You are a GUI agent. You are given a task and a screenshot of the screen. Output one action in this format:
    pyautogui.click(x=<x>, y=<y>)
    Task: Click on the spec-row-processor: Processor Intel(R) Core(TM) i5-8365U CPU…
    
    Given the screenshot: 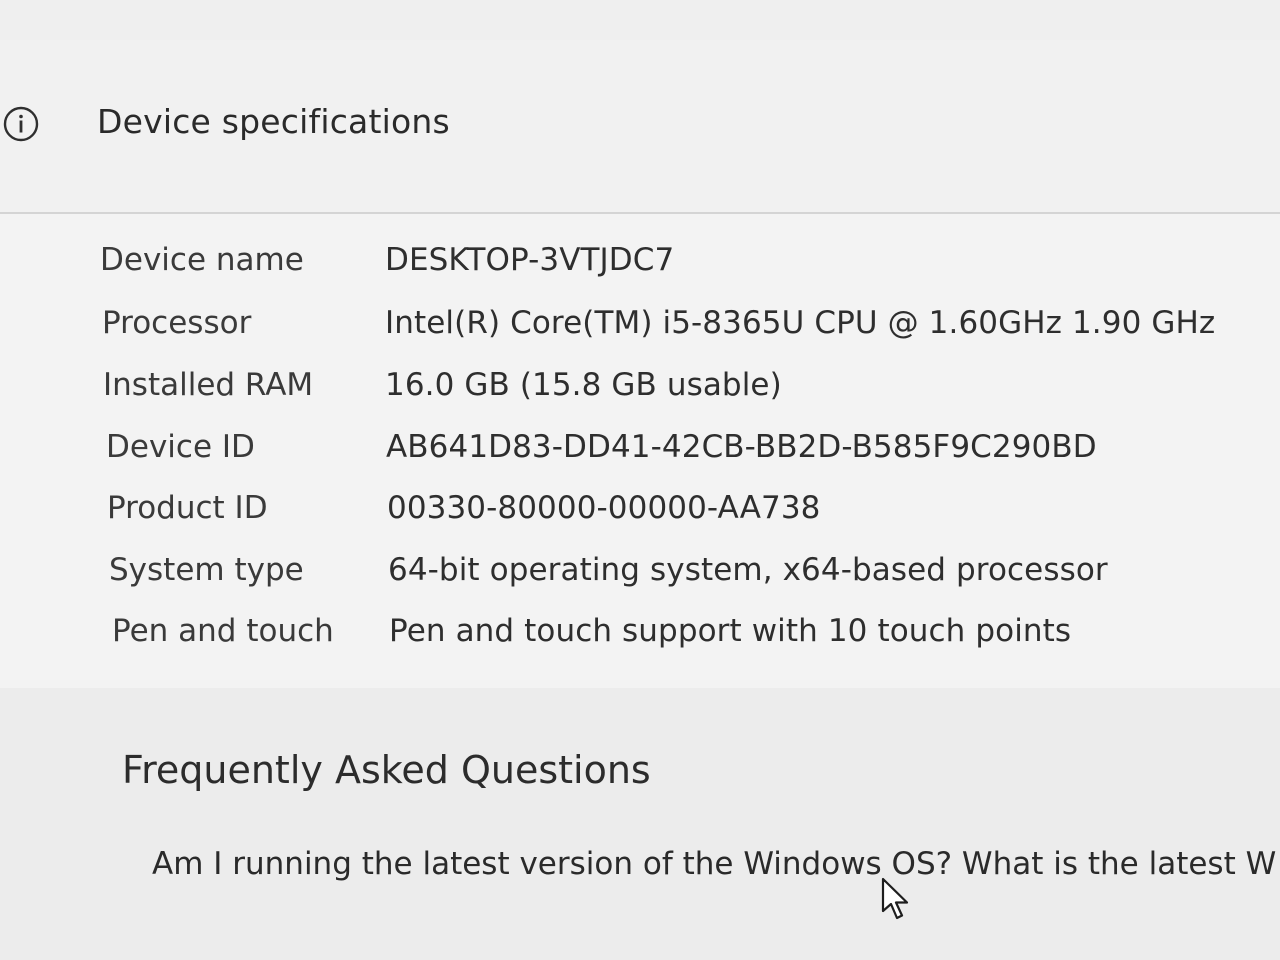 What is the action you would take?
    pyautogui.click(x=640, y=331)
    